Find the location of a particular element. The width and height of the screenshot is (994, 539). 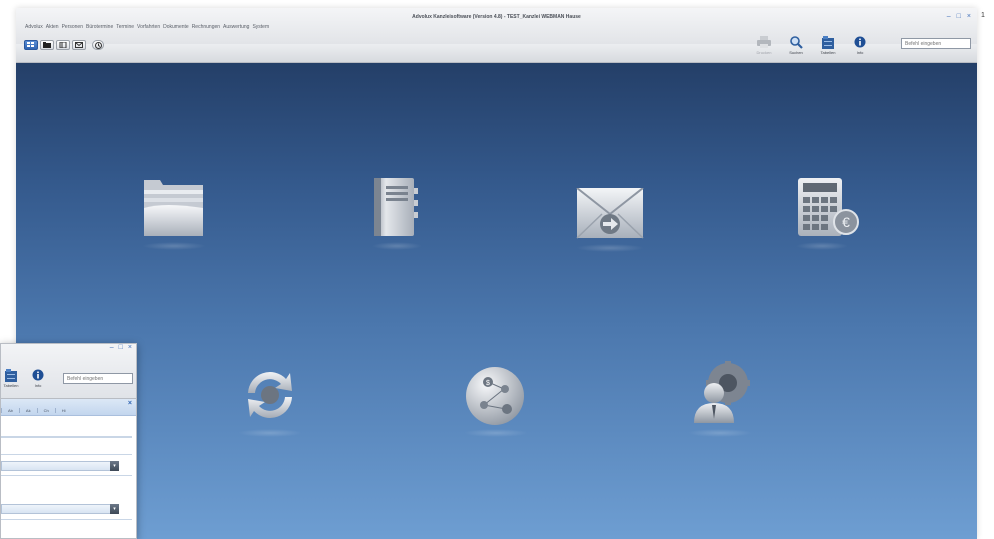

book-small-icon is located at coordinates (63, 45).